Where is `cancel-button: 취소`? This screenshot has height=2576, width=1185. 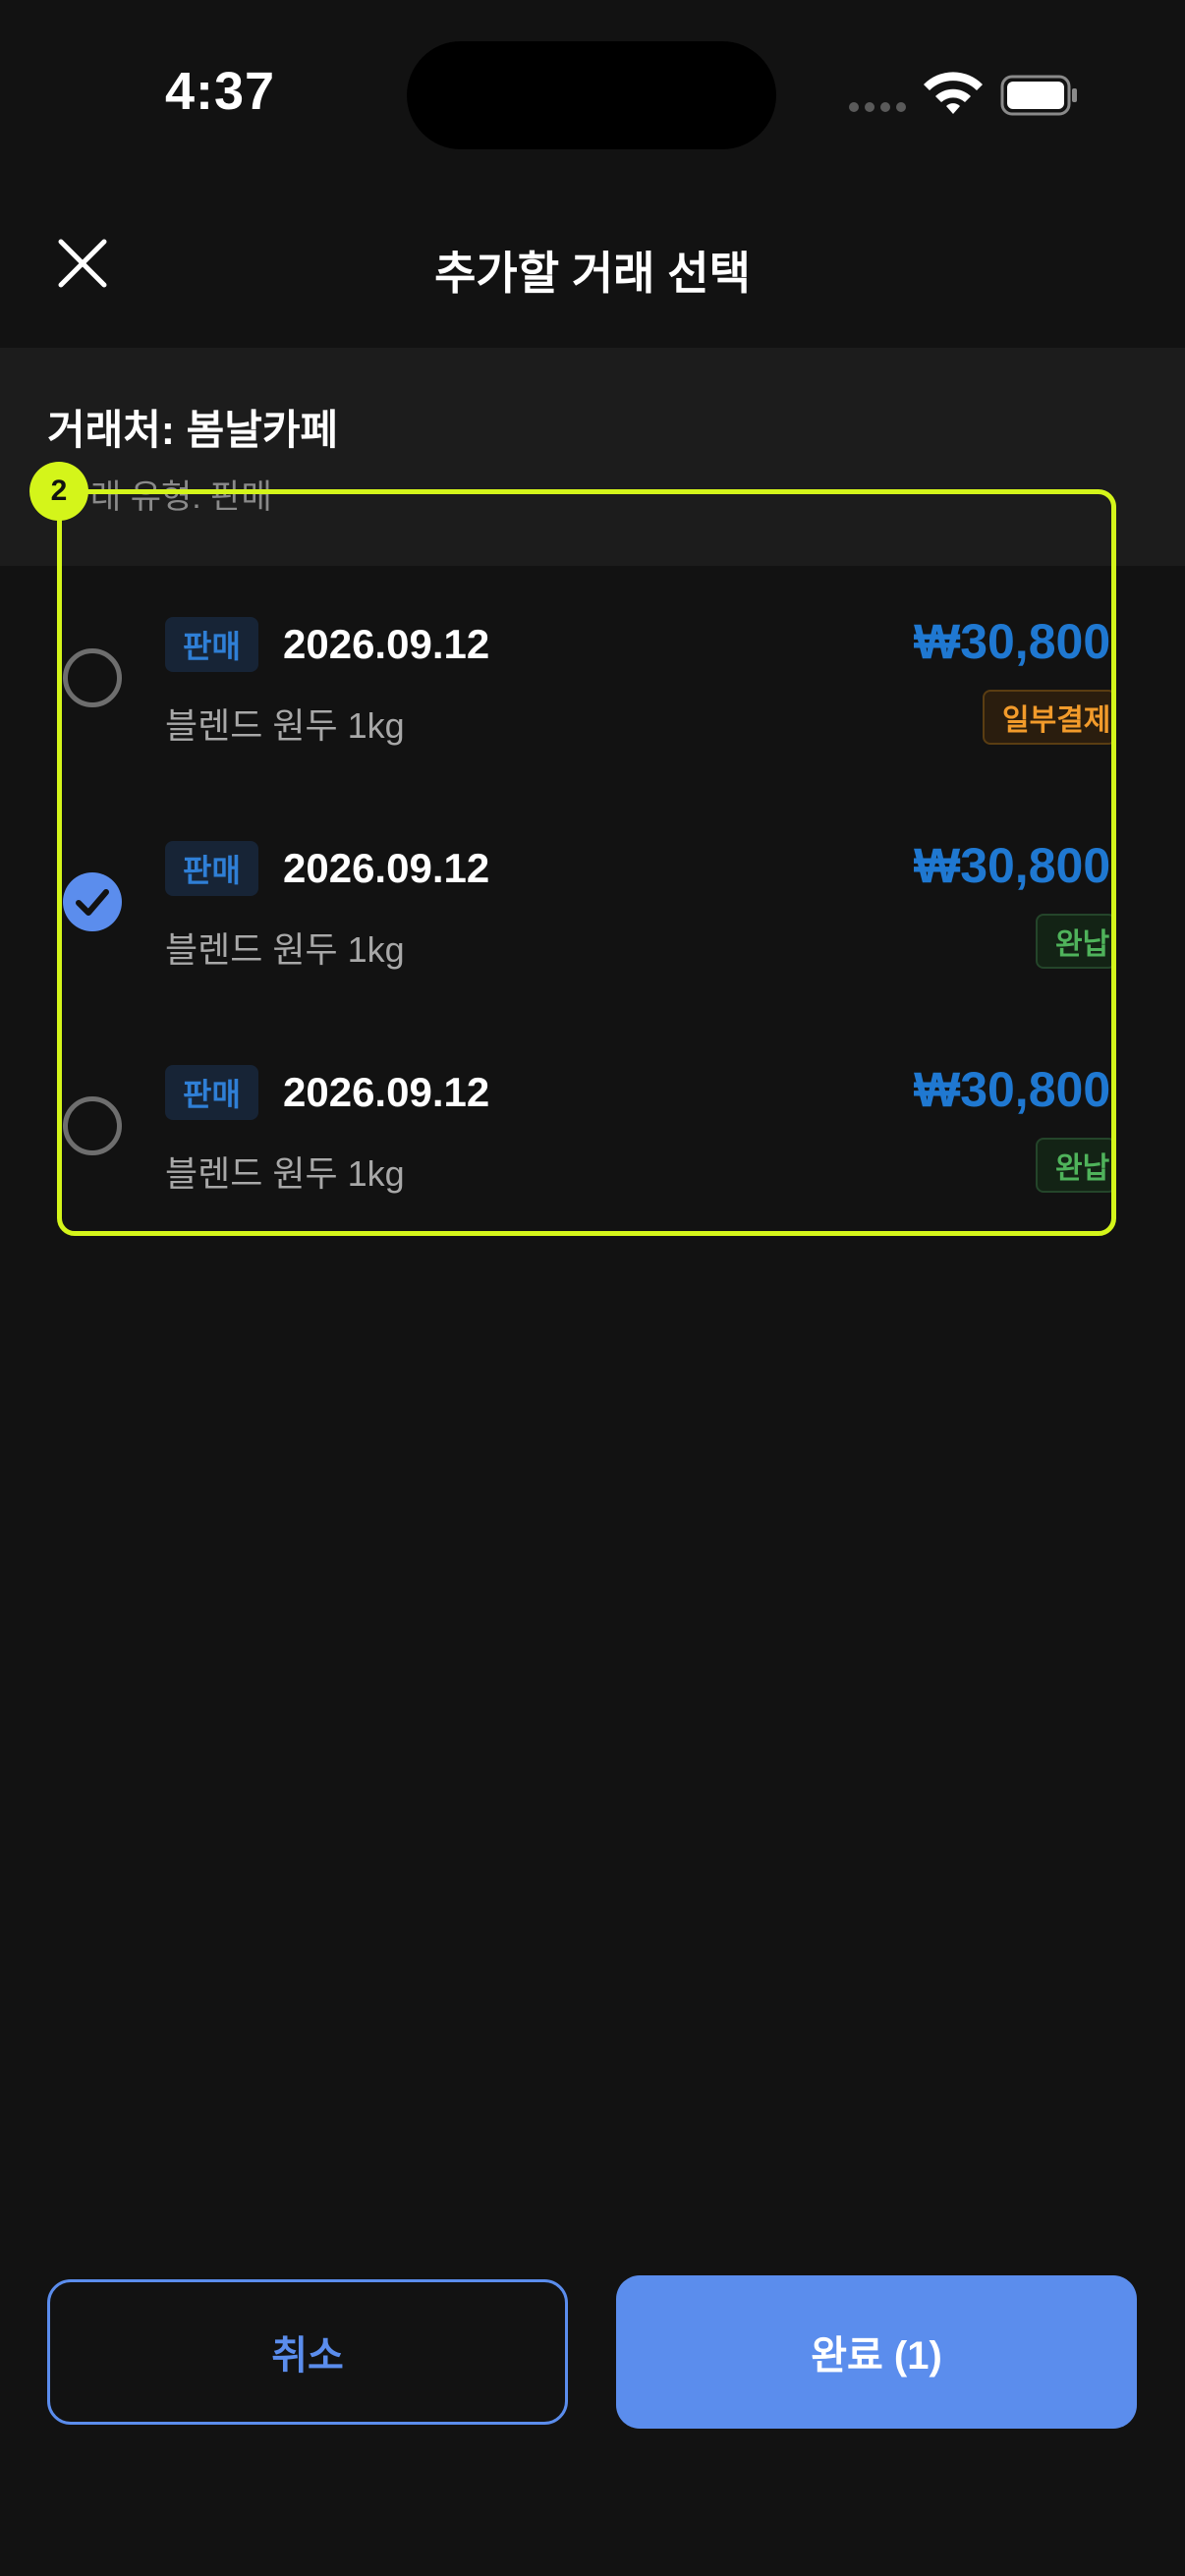 cancel-button: 취소 is located at coordinates (308, 2352).